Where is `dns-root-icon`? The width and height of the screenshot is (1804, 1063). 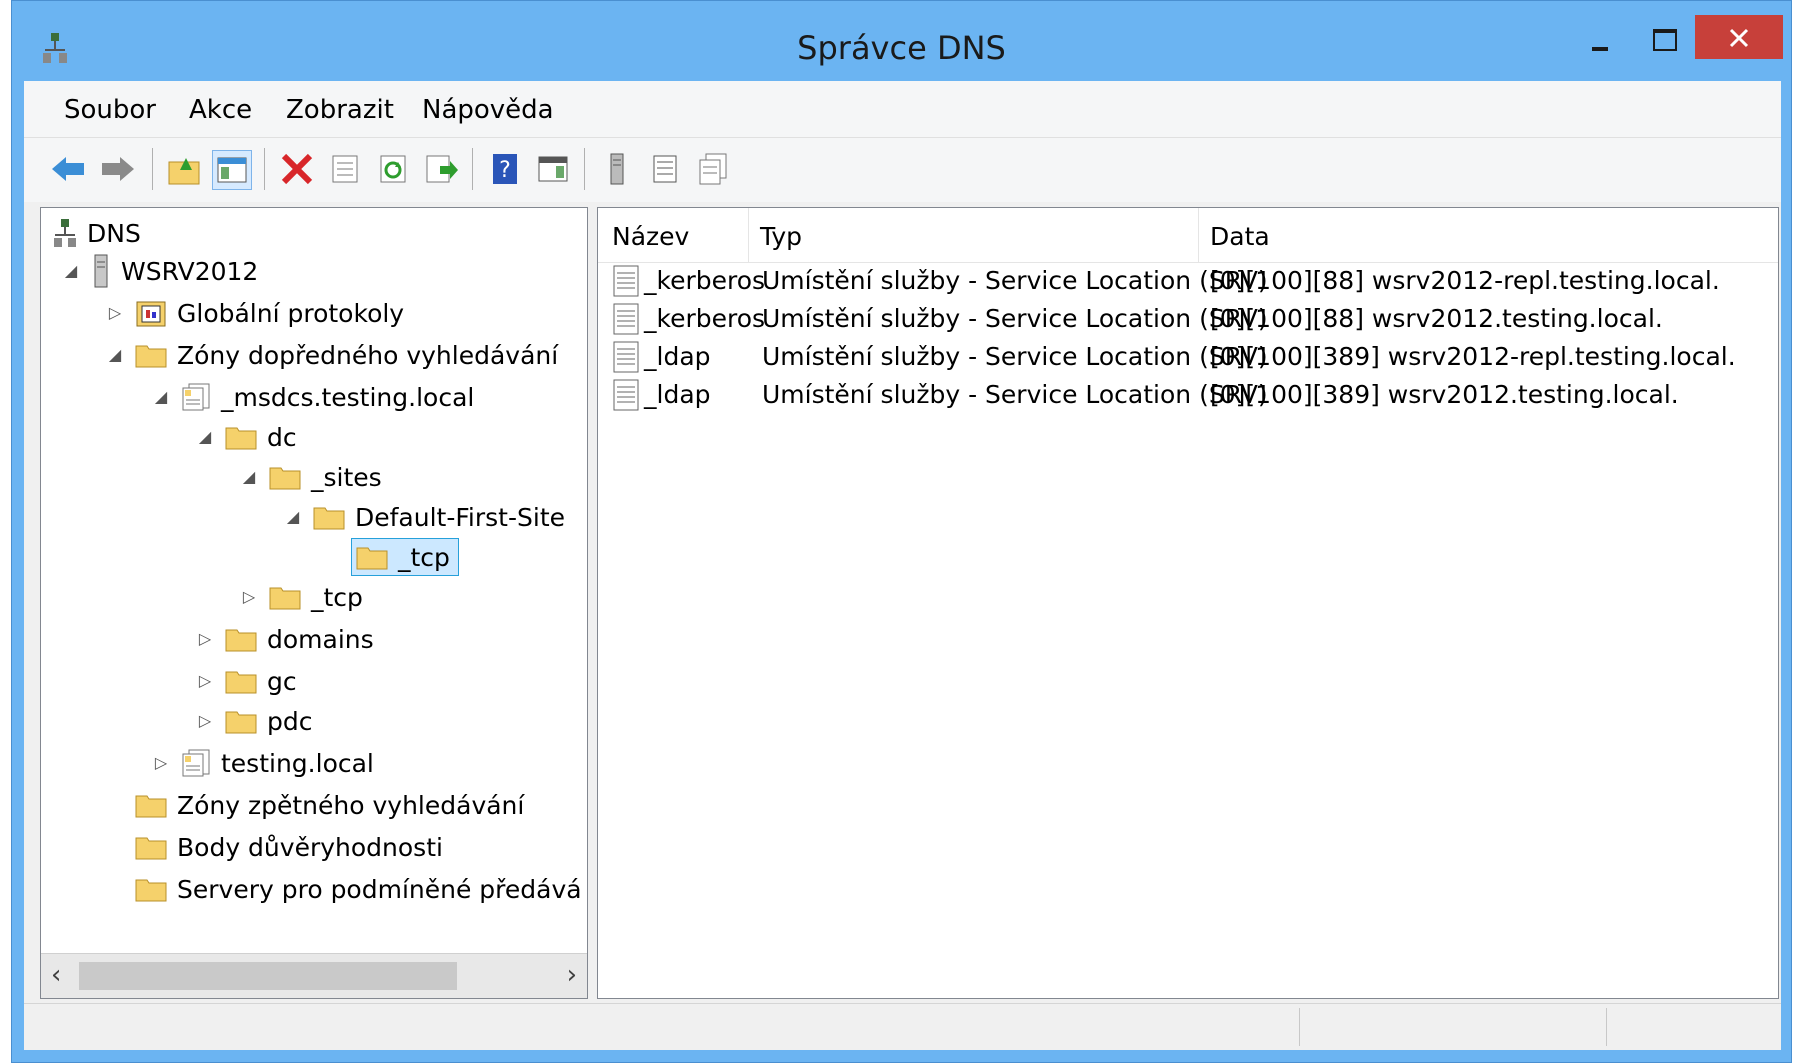 dns-root-icon is located at coordinates (65, 233).